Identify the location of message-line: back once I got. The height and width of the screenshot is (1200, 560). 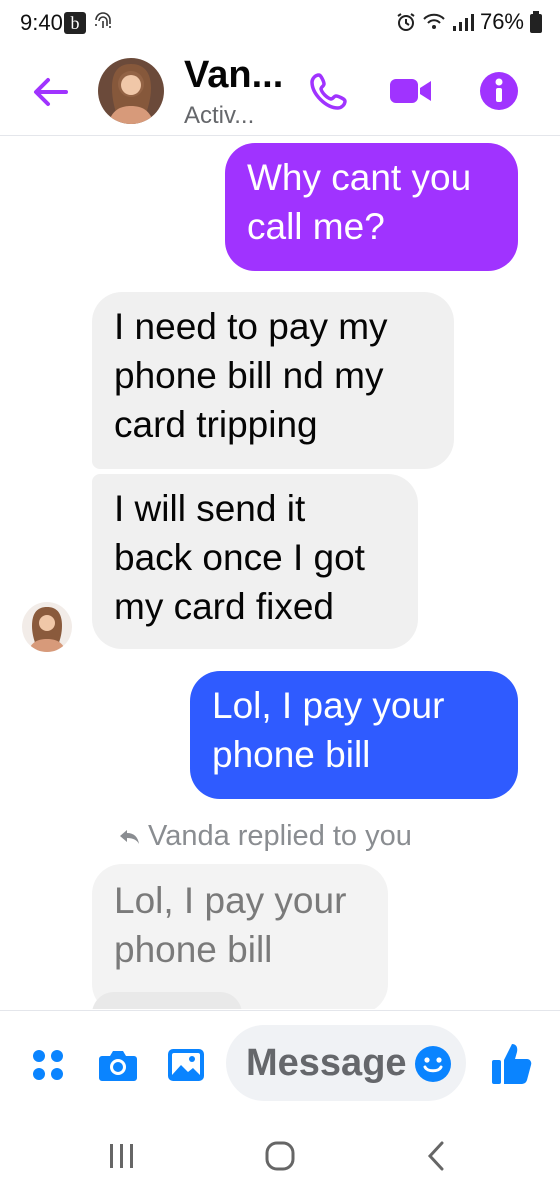
(239, 557).